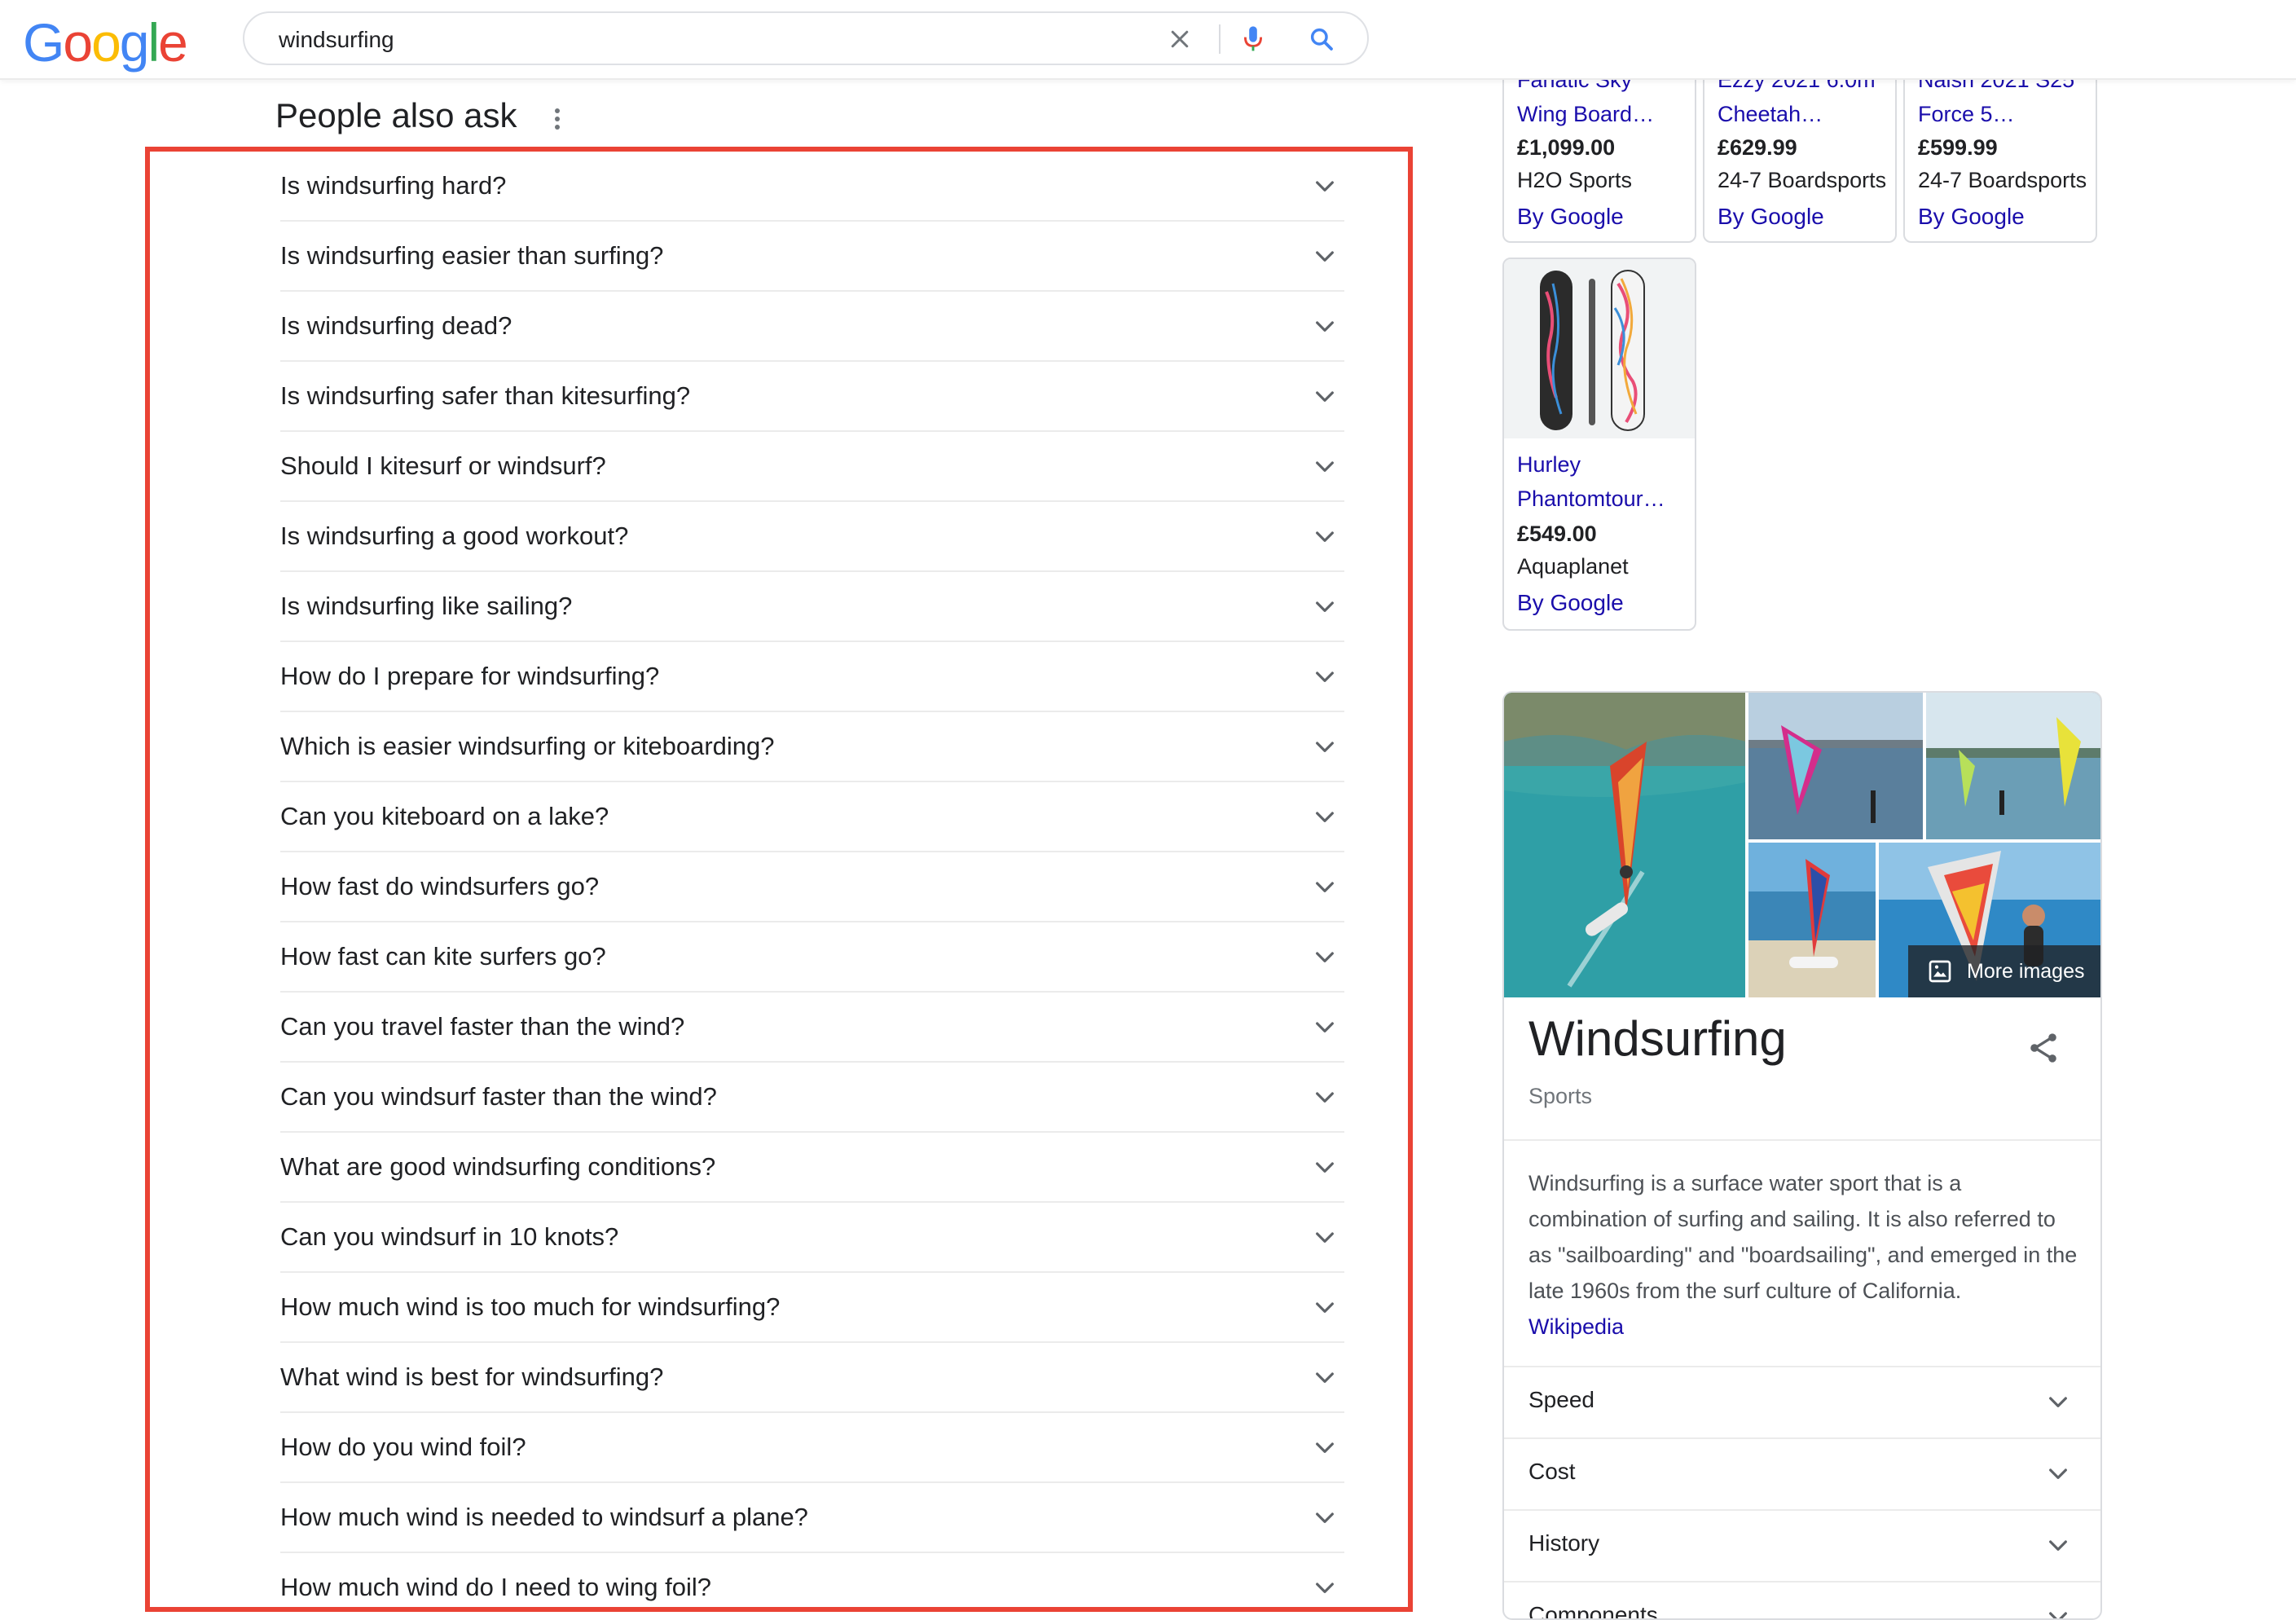  I want to click on kp-image-main, so click(1625, 845).